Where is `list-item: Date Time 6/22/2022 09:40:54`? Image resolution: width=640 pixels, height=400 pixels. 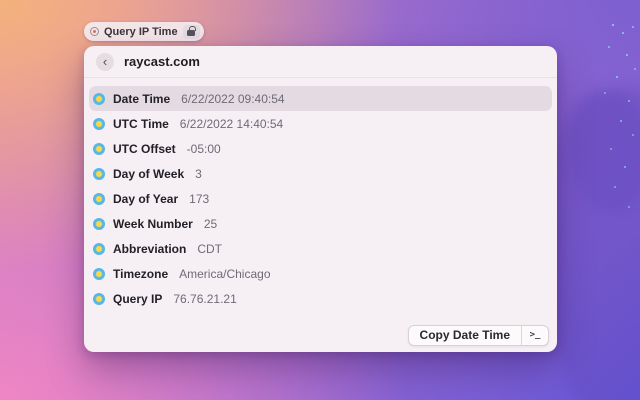
list-item: Date Time 6/22/2022 09:40:54 is located at coordinates (320, 98).